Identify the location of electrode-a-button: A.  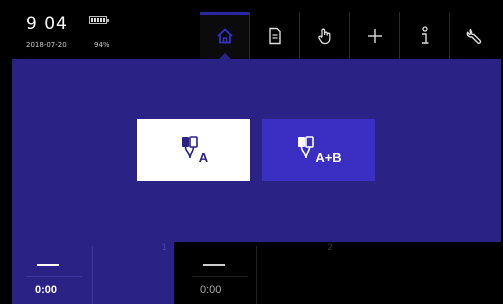
(193, 150).